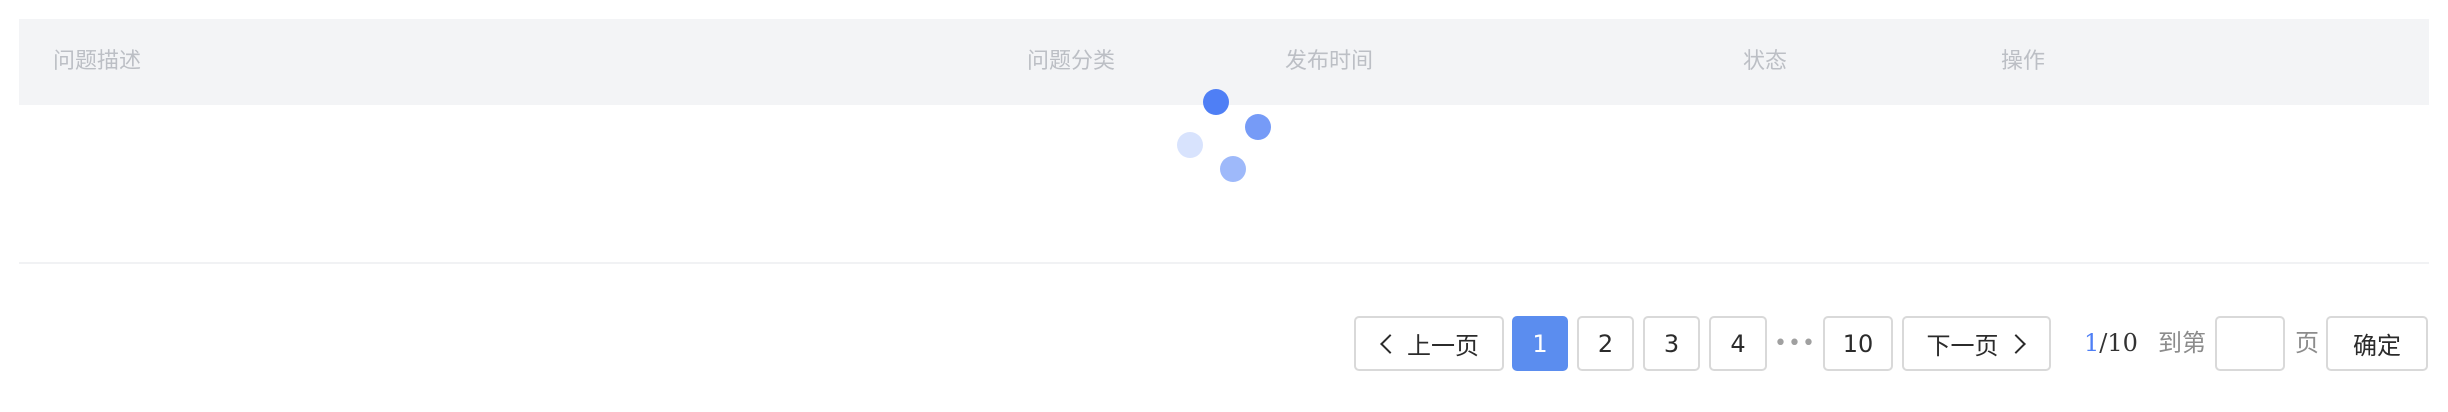 The height and width of the screenshot is (412, 2448). Describe the element at coordinates (1071, 61) in the screenshot. I see `column-header-category: 问题分类` at that location.